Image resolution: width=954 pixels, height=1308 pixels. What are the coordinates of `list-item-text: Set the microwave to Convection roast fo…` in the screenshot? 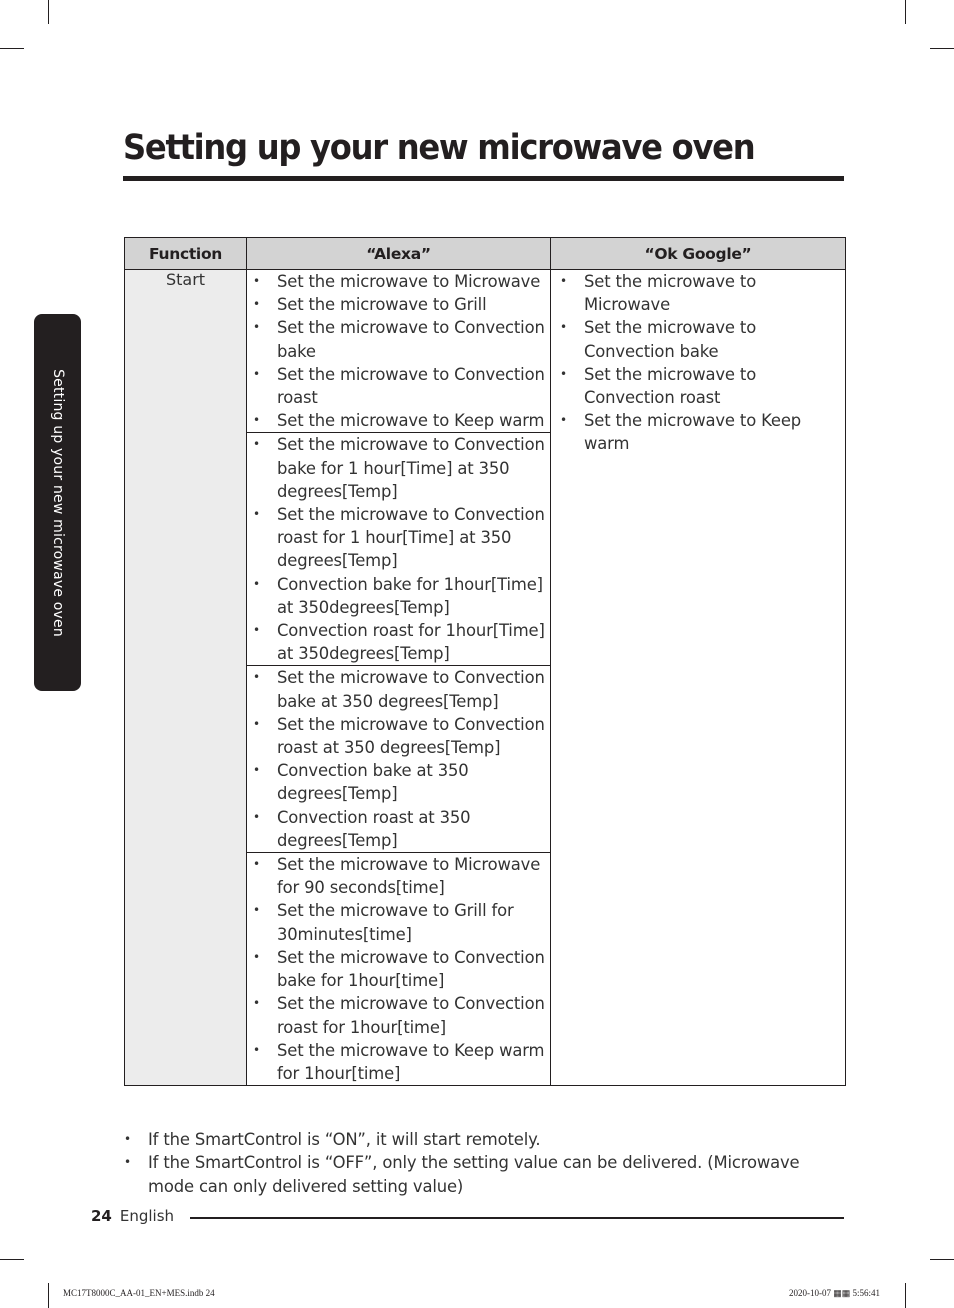 It's located at (411, 1015).